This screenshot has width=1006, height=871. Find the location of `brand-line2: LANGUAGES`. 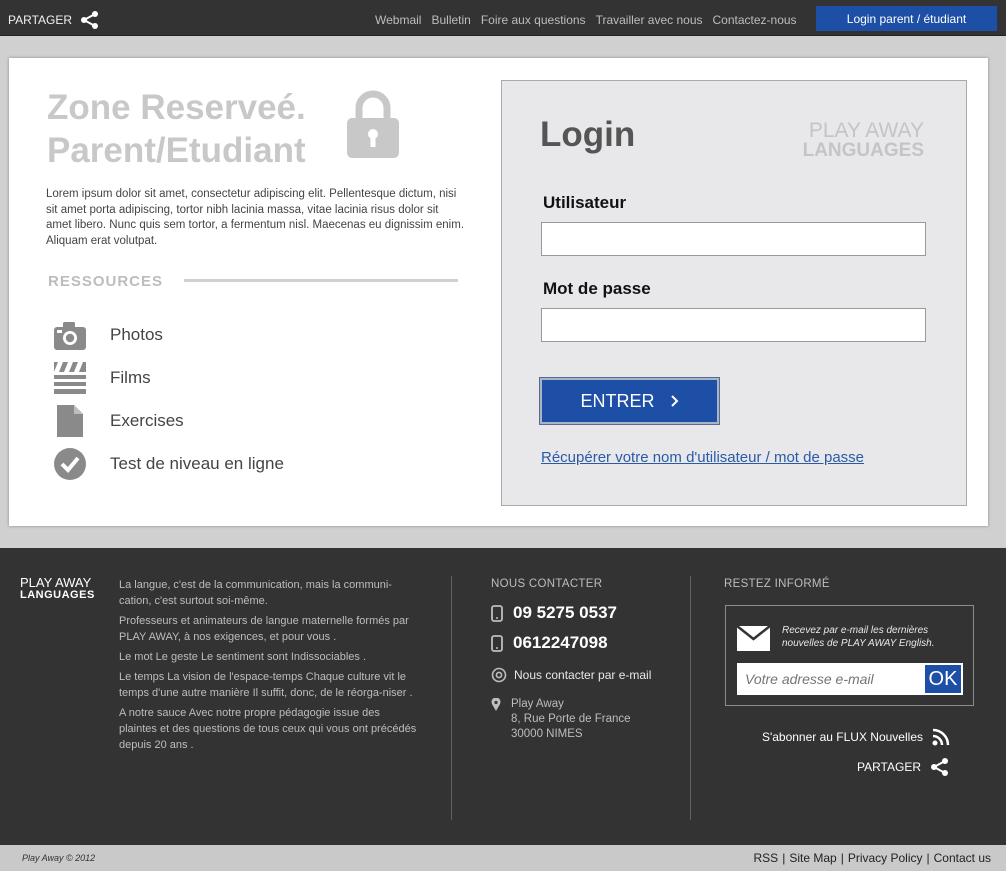

brand-line2: LANGUAGES is located at coordinates (863, 150).